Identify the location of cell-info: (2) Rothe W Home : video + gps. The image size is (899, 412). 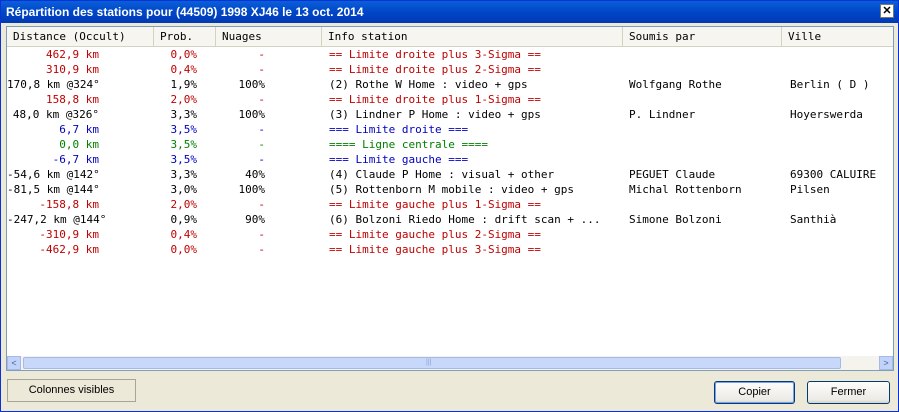
(428, 84).